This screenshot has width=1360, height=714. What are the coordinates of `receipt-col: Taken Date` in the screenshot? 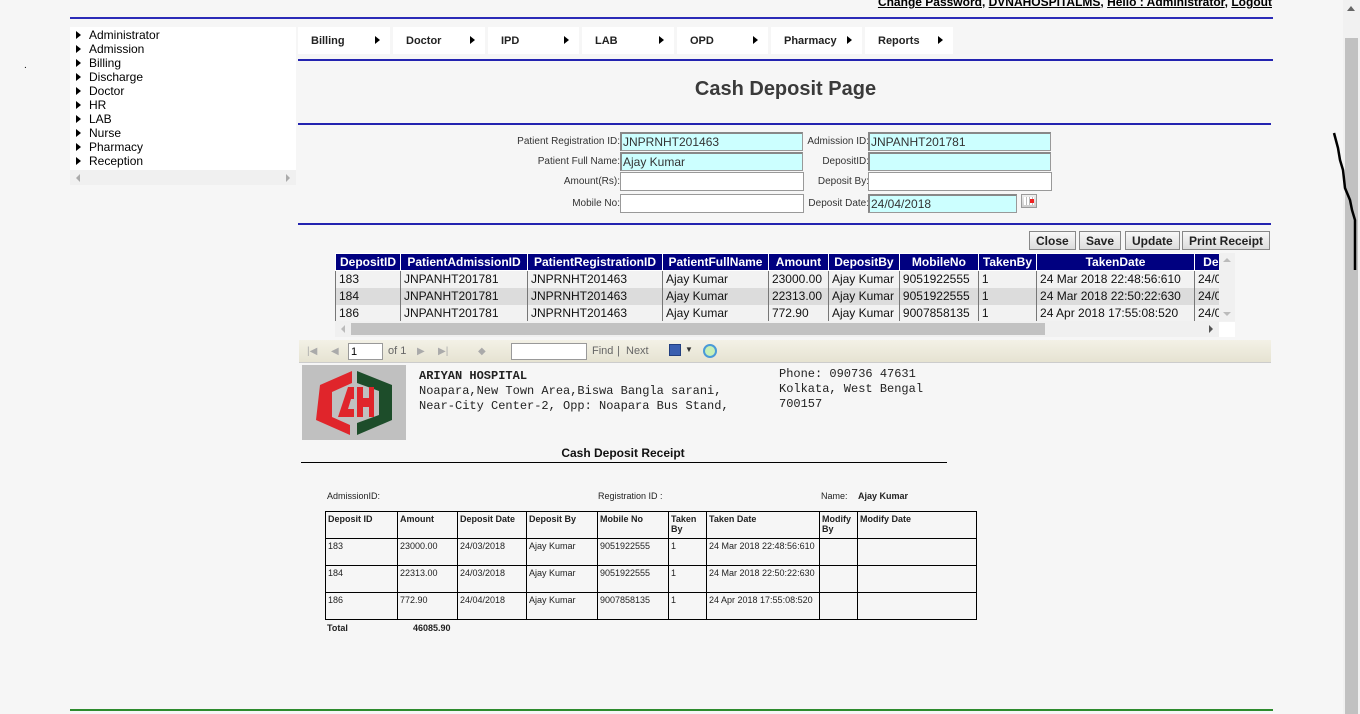 It's located at (763, 525).